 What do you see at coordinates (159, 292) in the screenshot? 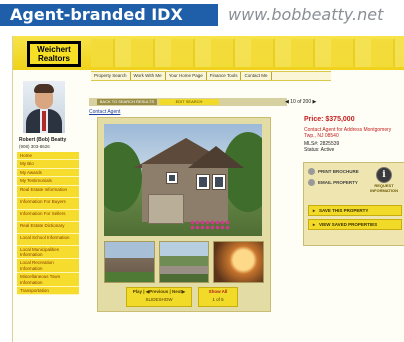
I see `play-prev-next: Play | ◀Previous | Next▶` at bounding box center [159, 292].